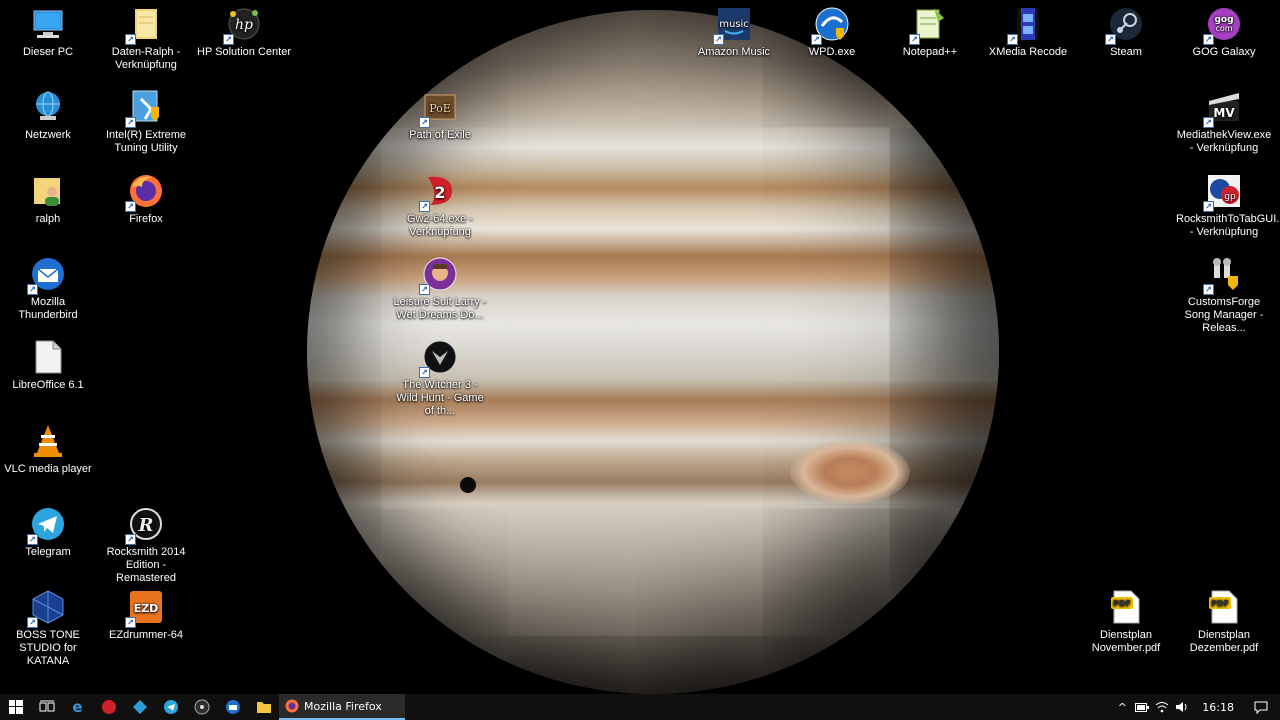 The height and width of the screenshot is (720, 1280). What do you see at coordinates (48, 107) in the screenshot?
I see `network-icon` at bounding box center [48, 107].